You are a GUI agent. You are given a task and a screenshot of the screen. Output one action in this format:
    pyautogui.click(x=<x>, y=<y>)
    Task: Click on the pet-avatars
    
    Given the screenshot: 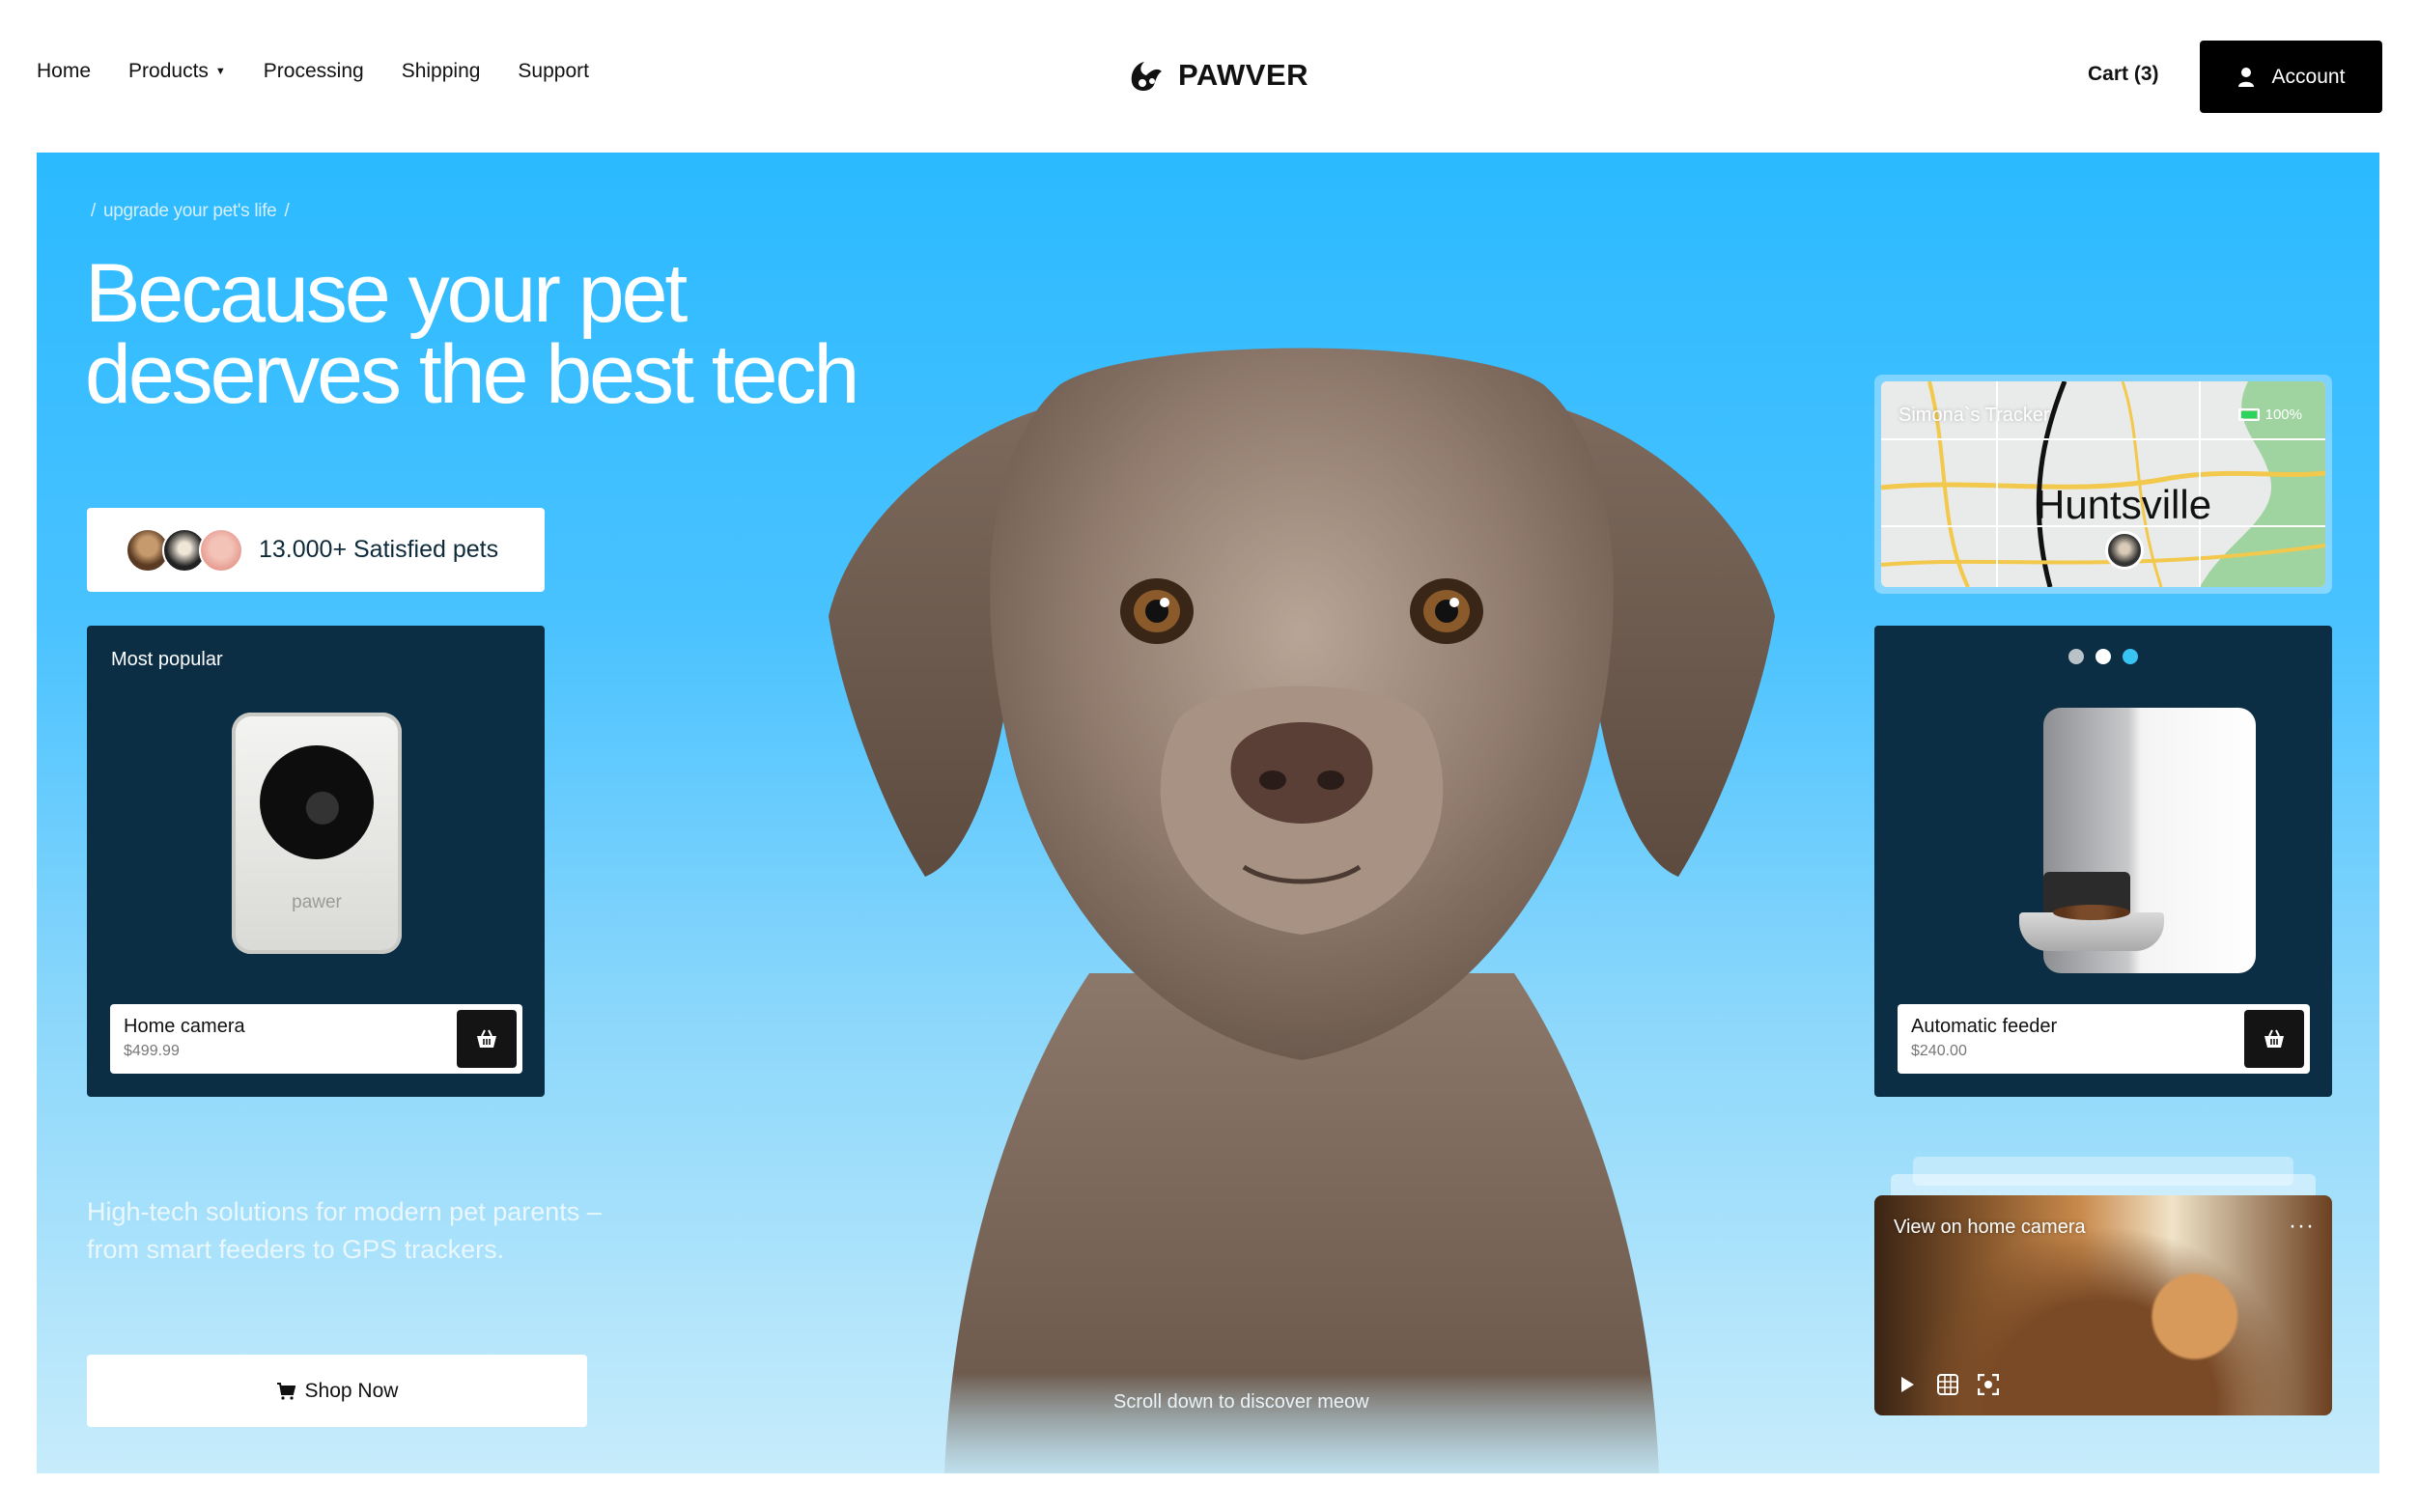 What is the action you would take?
    pyautogui.click(x=184, y=550)
    